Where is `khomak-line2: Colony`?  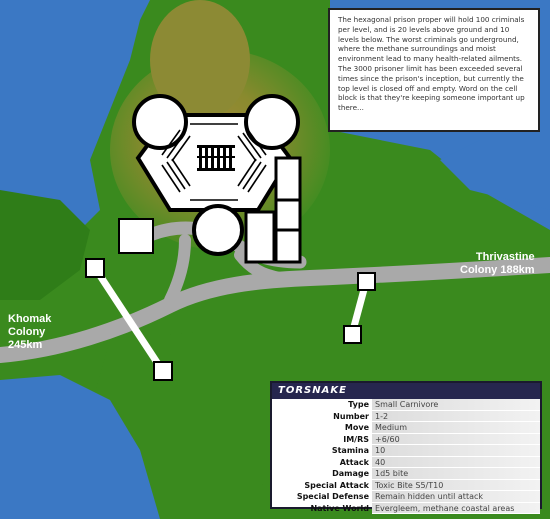 khomak-line2: Colony is located at coordinates (27, 332).